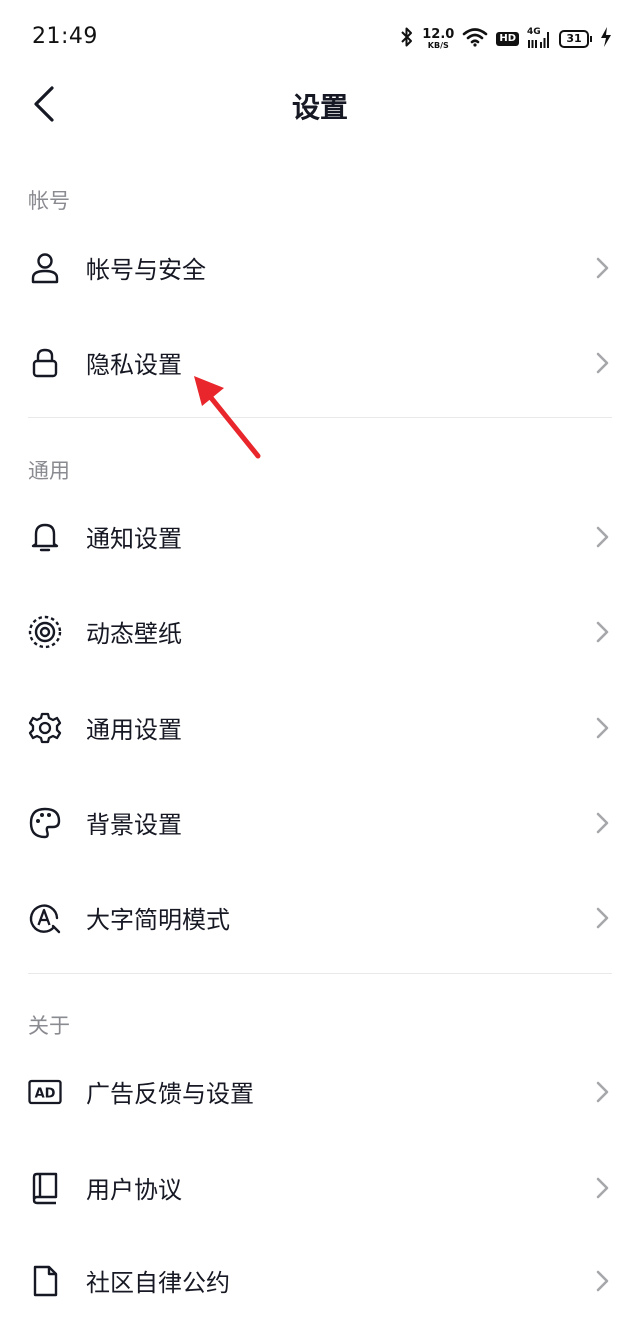 The width and height of the screenshot is (640, 1325). I want to click on ad-icon: AD, so click(45, 1092).